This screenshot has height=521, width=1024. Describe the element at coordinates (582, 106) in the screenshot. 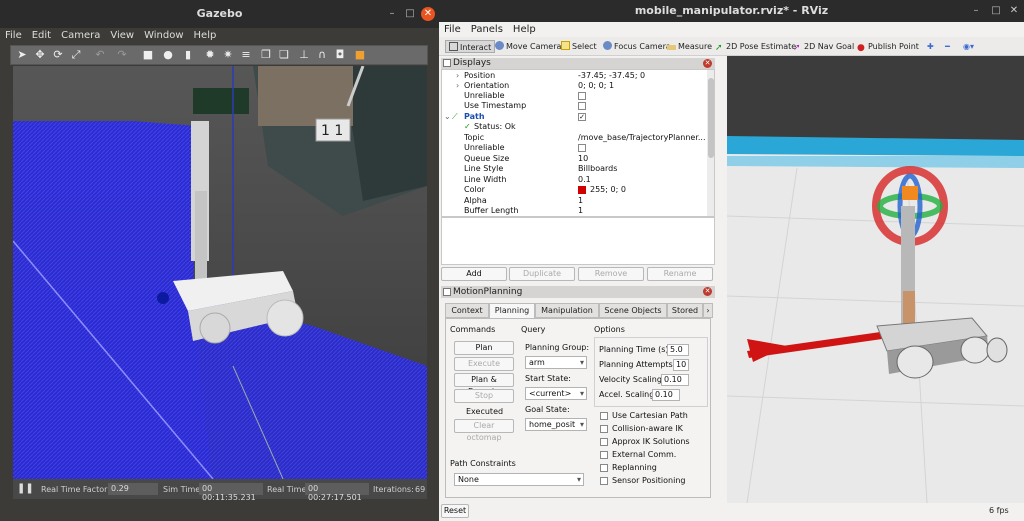

I see `use-timestamp-checkbox` at that location.